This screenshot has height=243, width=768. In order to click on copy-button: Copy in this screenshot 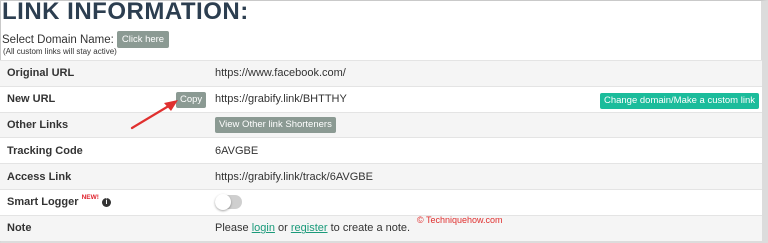, I will do `click(191, 99)`.